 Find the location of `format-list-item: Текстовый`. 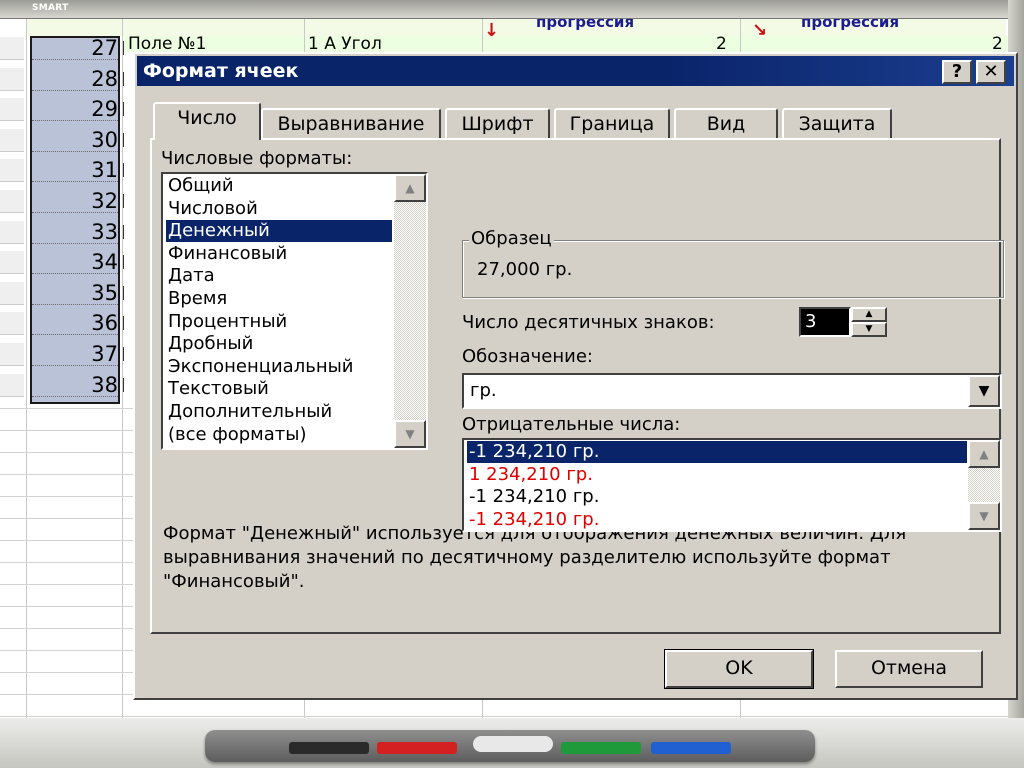

format-list-item: Текстовый is located at coordinates (279, 389).